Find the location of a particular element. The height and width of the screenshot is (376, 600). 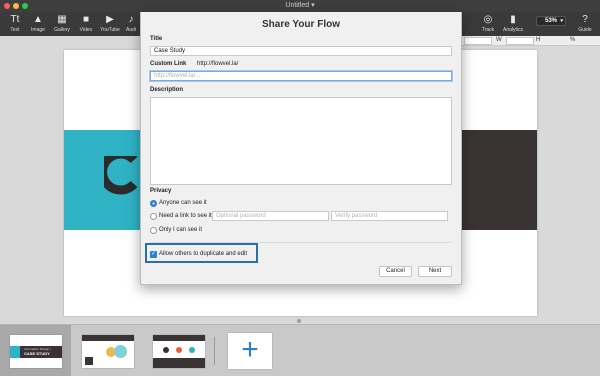

toolbar-guide-button: ? Guide is located at coordinates (585, 23).